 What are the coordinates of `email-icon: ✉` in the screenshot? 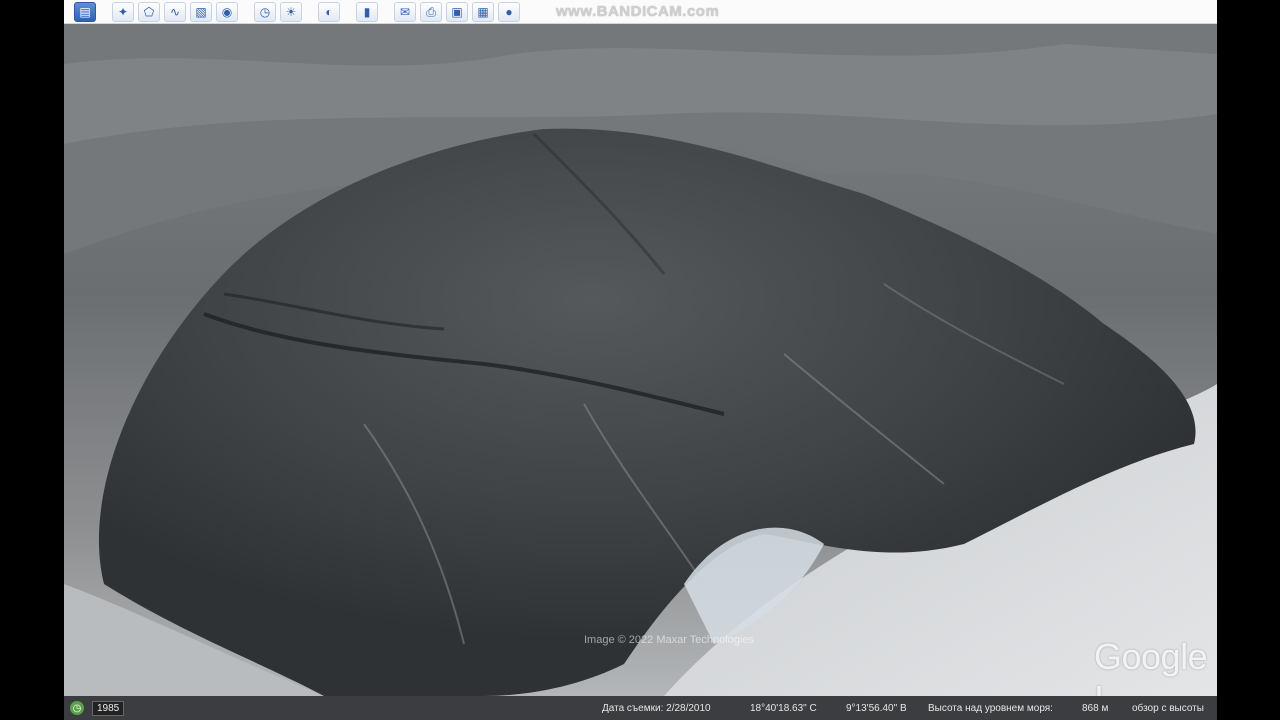 It's located at (405, 11).